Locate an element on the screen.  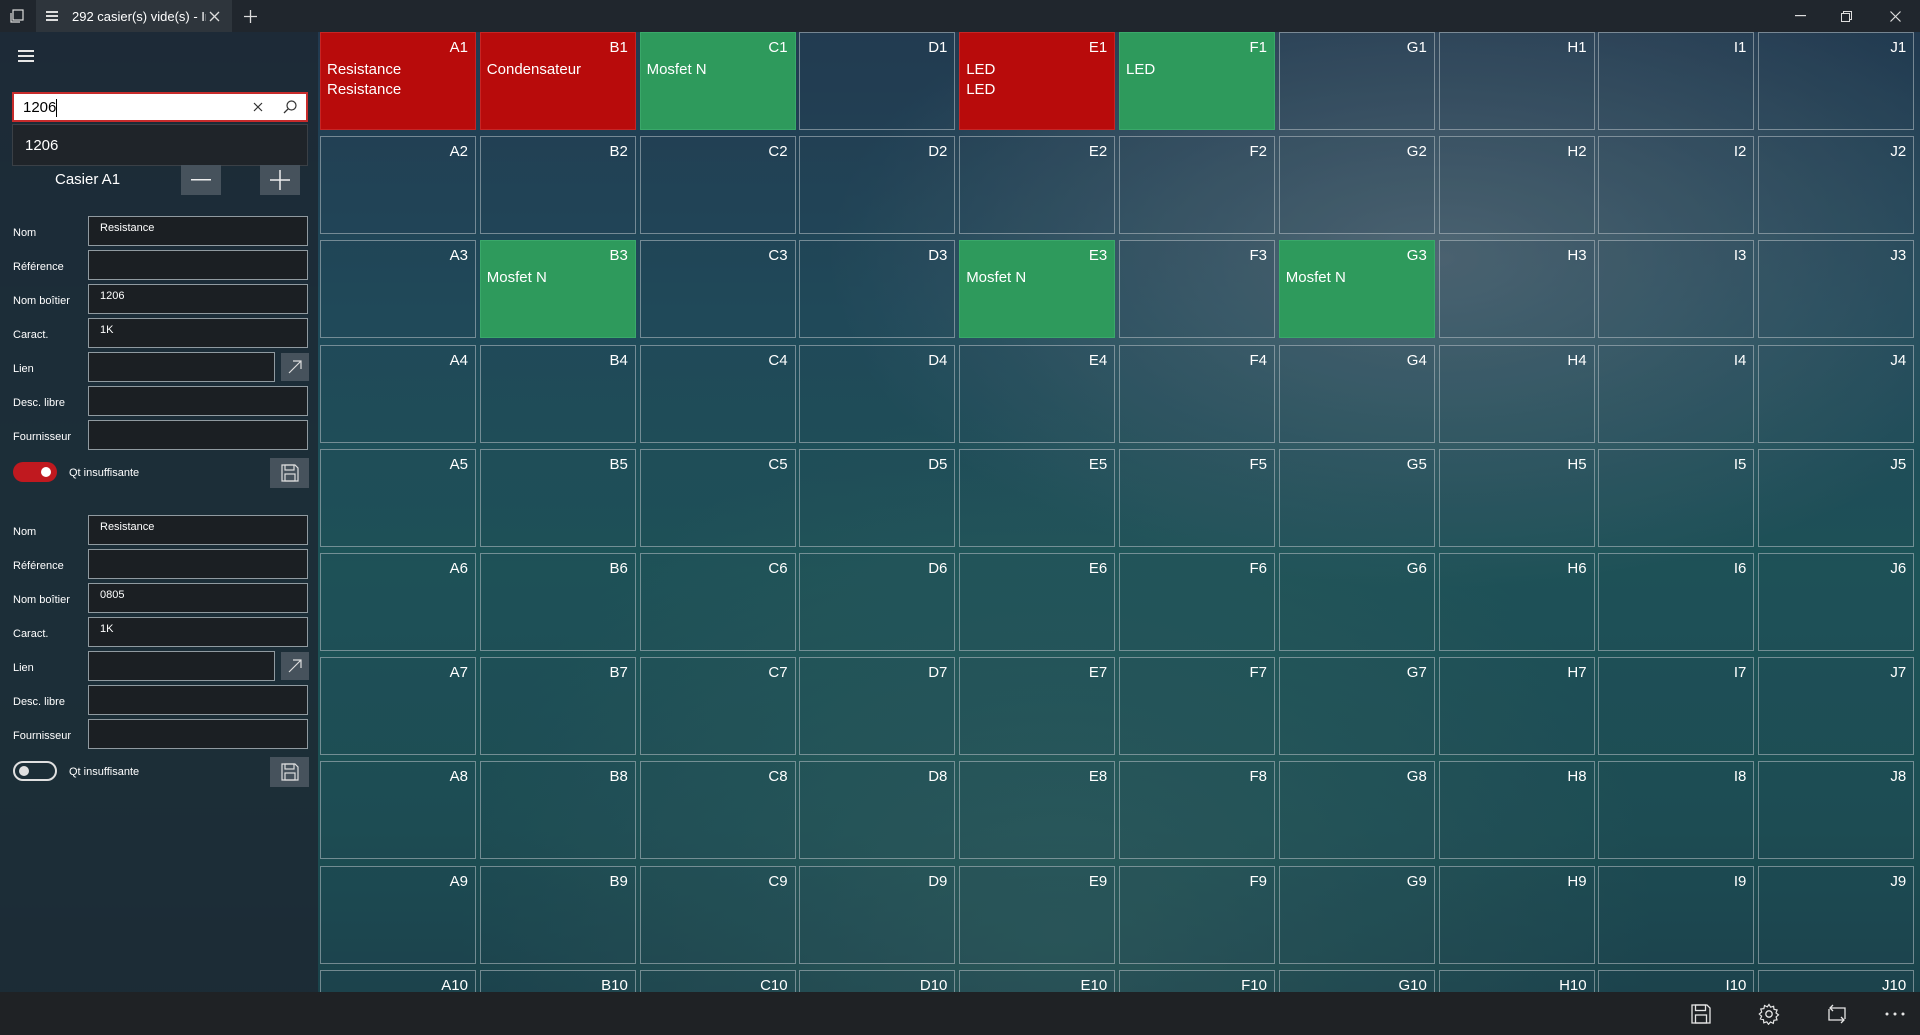
casier-cell-a9: A9 is located at coordinates (398, 914).